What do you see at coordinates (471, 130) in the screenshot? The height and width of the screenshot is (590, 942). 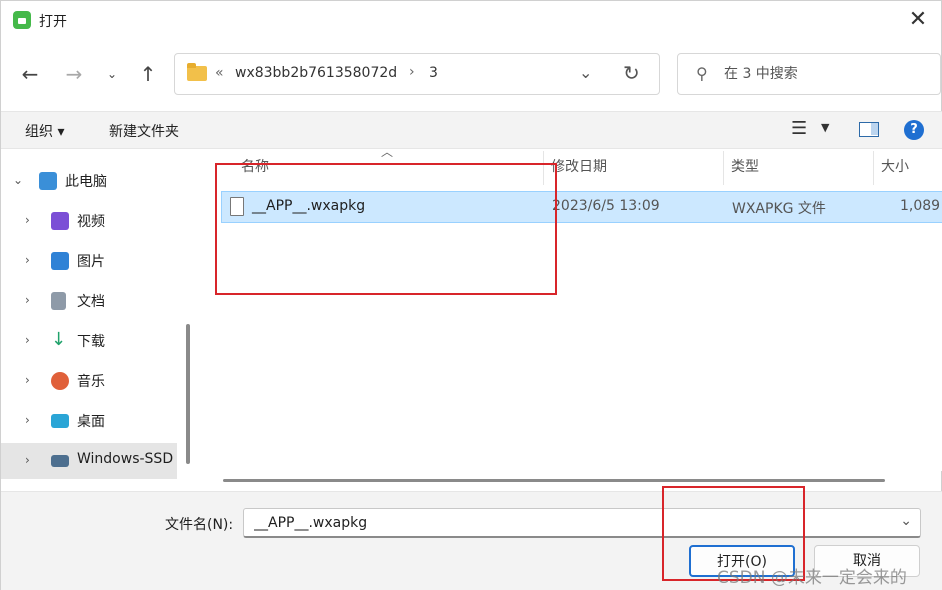 I see `command-bar: 组织 ▾ 新建文件夹 ☰ ▼ ?` at bounding box center [471, 130].